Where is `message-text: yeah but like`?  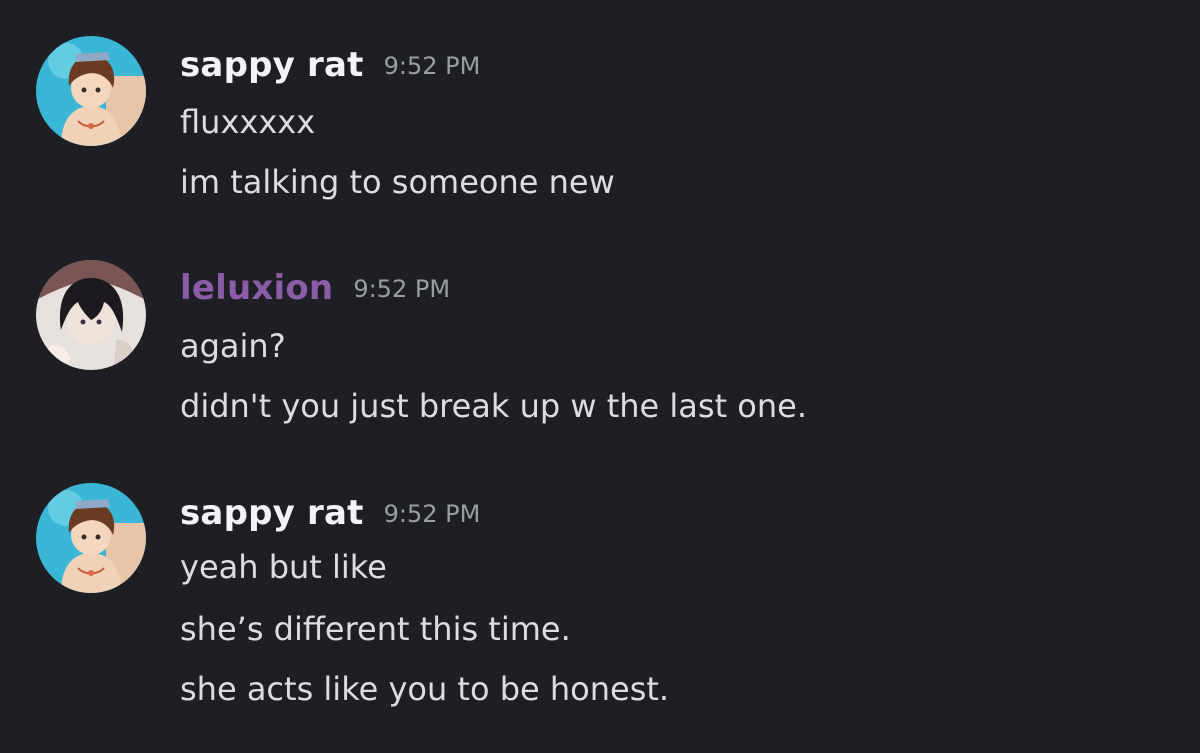 message-text: yeah but like is located at coordinates (283, 567).